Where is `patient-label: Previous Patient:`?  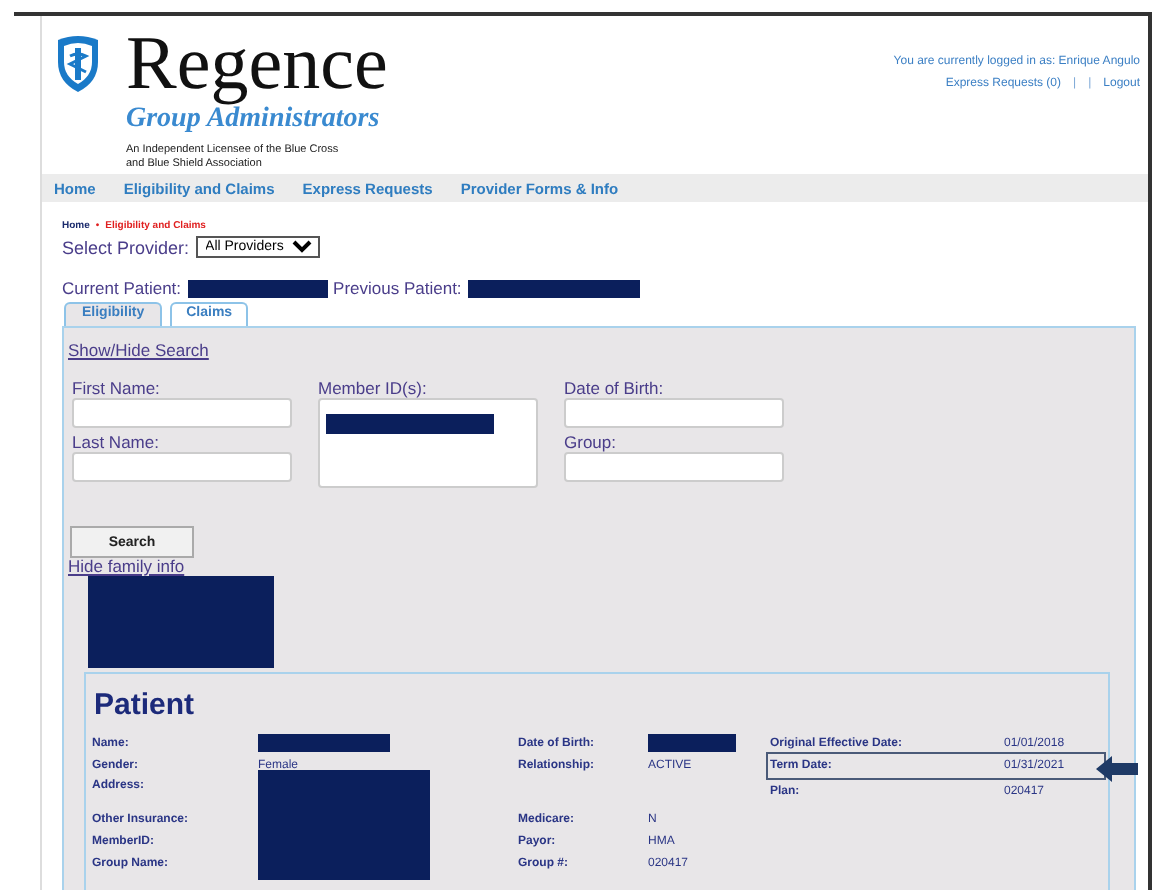 patient-label: Previous Patient: is located at coordinates (397, 288).